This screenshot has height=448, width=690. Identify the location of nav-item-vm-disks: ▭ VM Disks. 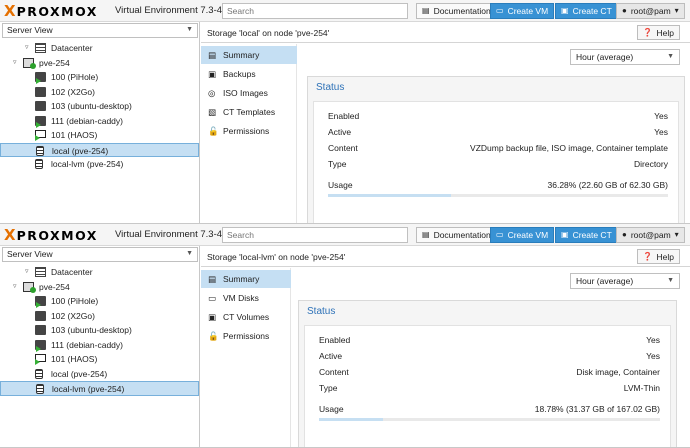
(246, 298).